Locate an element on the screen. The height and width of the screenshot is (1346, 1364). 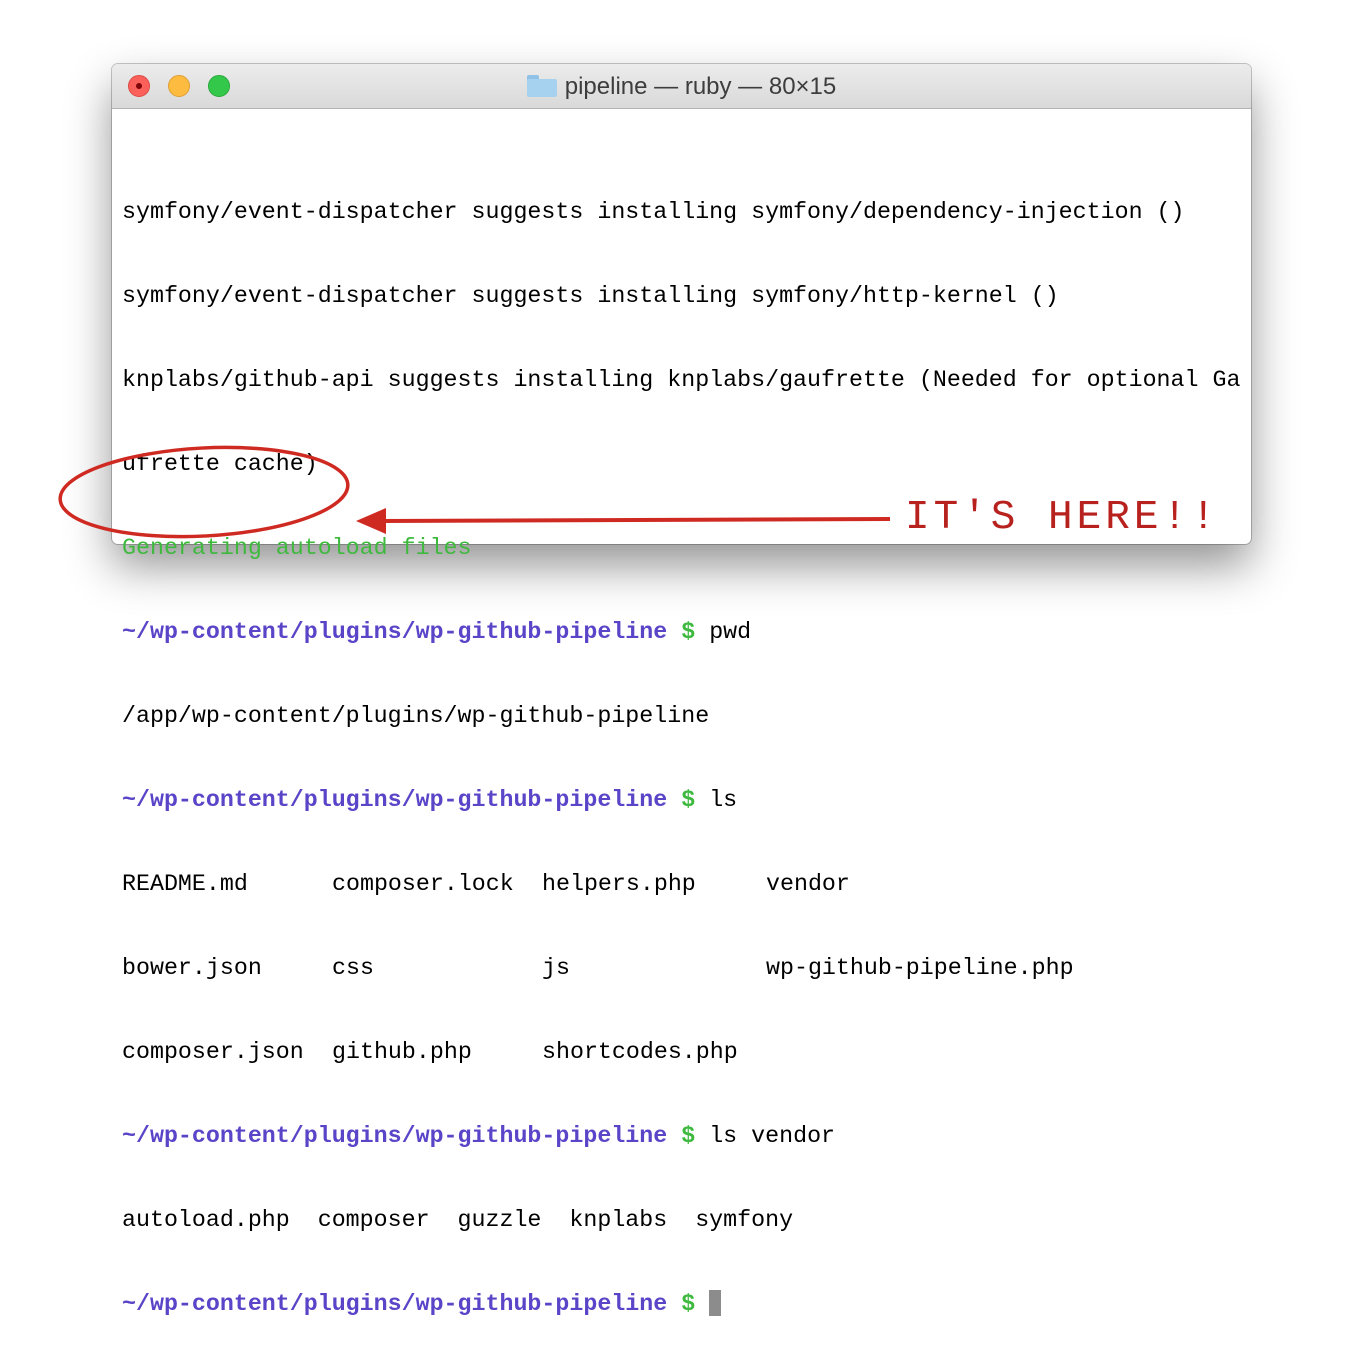
command-text: ls is located at coordinates (723, 800).